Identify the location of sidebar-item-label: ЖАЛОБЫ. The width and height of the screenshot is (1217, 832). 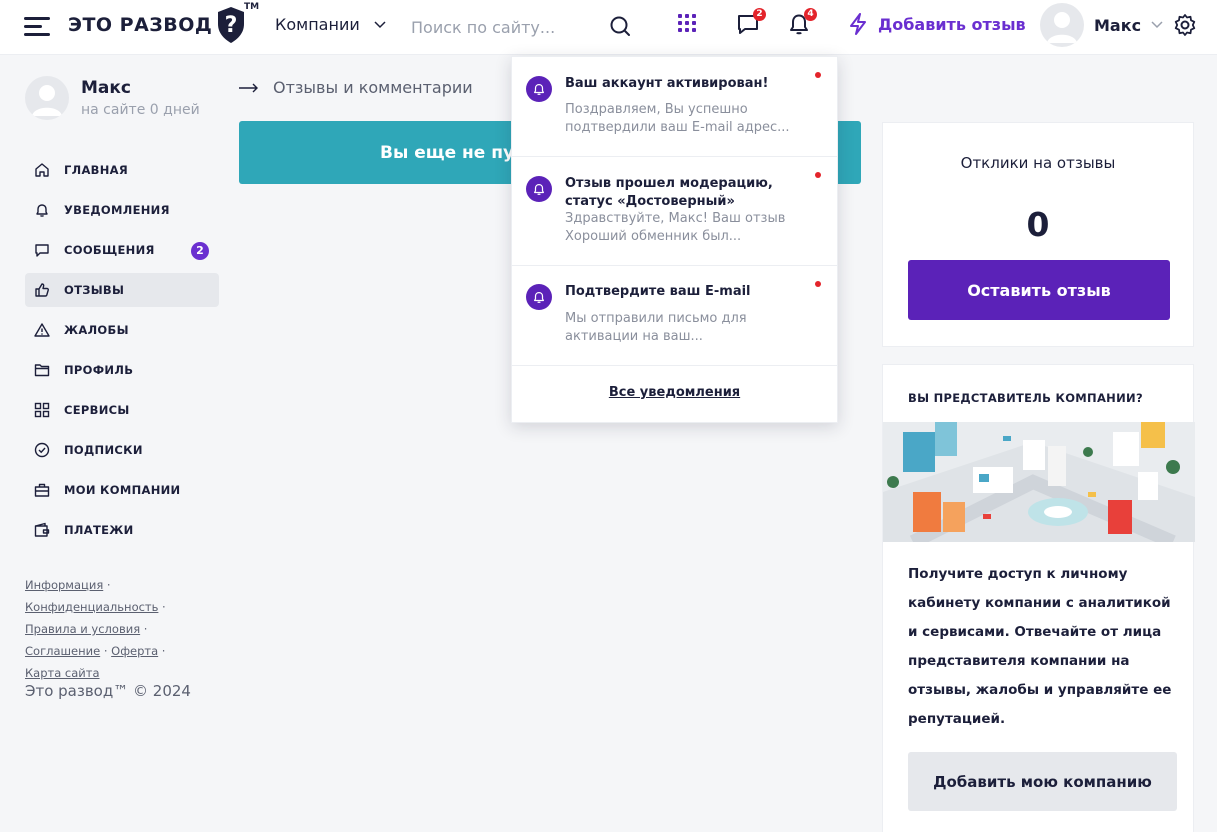
(96, 330).